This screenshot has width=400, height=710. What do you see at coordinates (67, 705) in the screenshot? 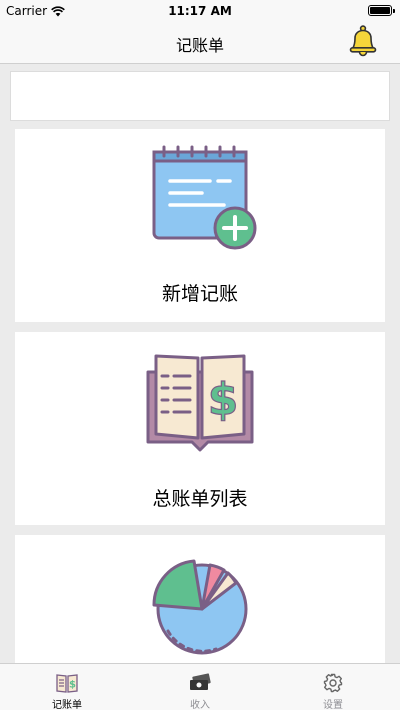
I see `tab-ledger-label: 记账单` at bounding box center [67, 705].